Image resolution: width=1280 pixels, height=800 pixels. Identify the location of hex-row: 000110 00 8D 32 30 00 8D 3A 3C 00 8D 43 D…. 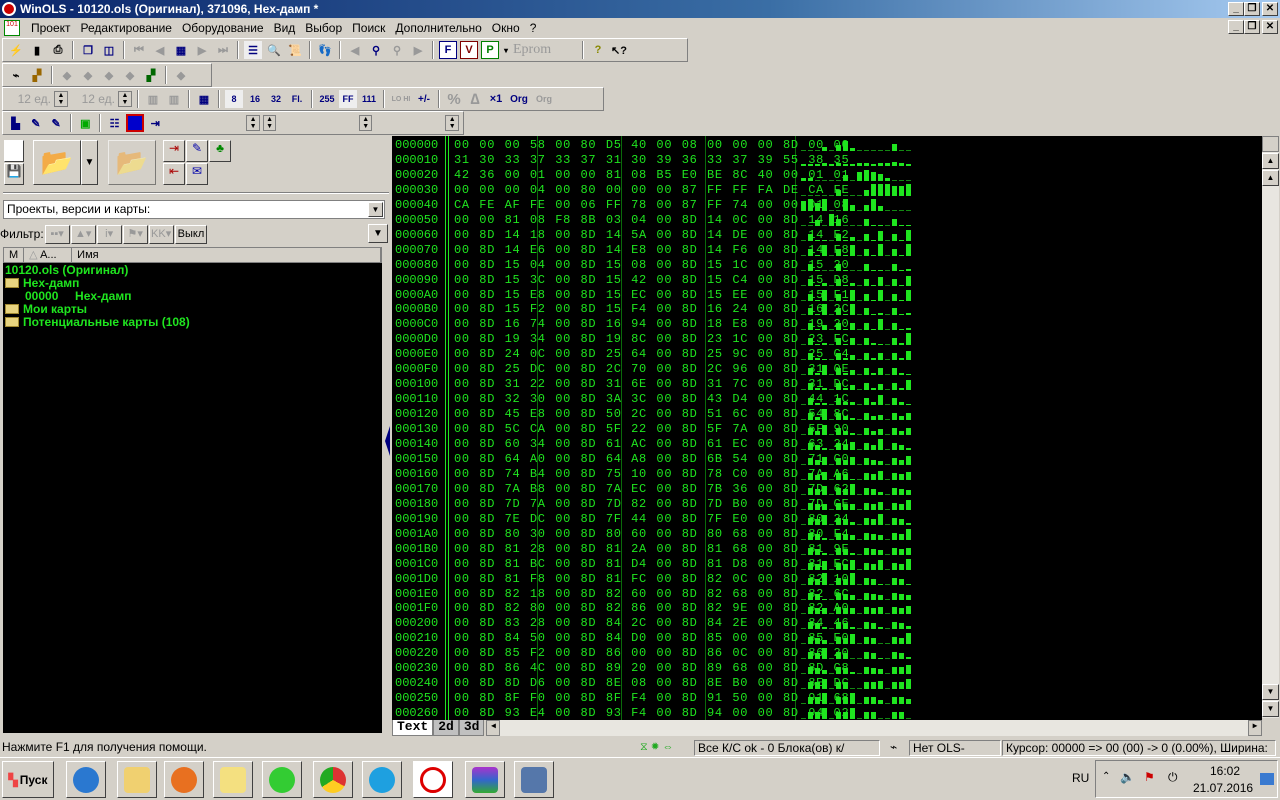
(827, 399).